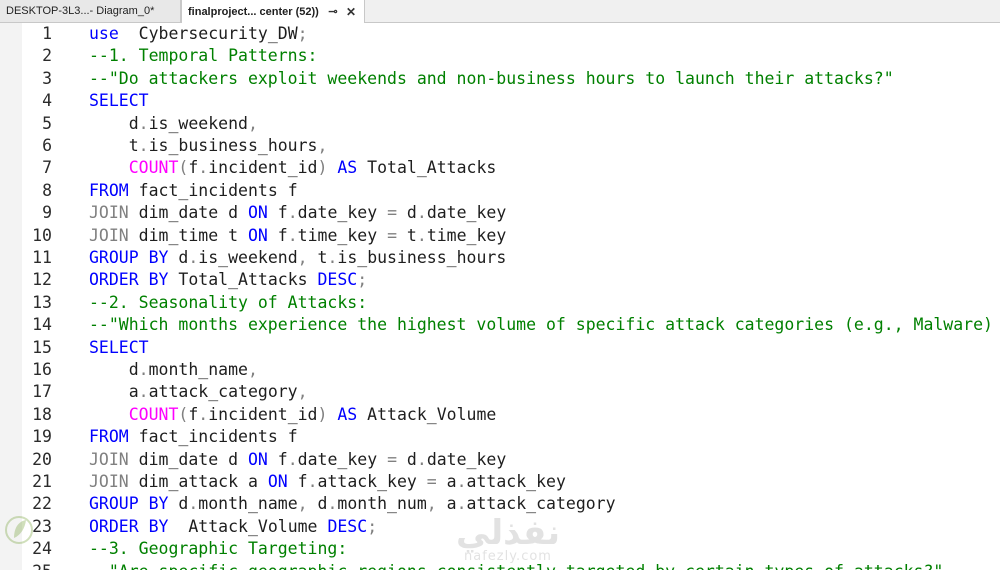 This screenshot has height=570, width=1000. I want to click on code-text: COUNT(f.incident_id) AS Attack_Volume, so click(293, 415).